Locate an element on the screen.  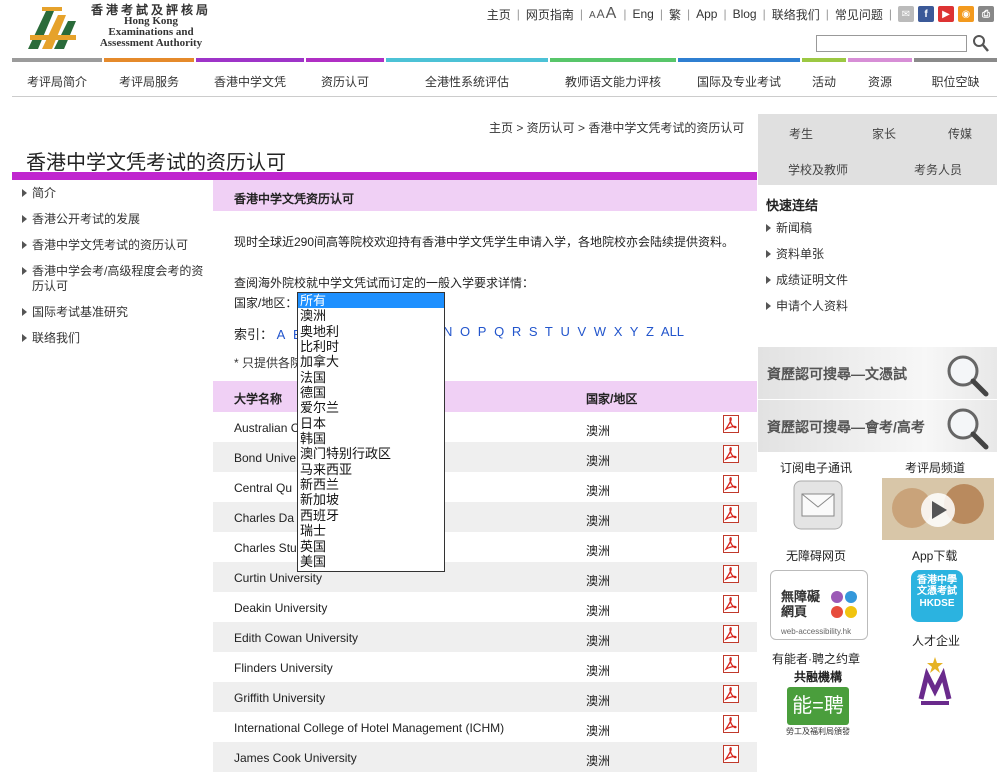
index-letter-u: U is located at coordinates (564, 331).